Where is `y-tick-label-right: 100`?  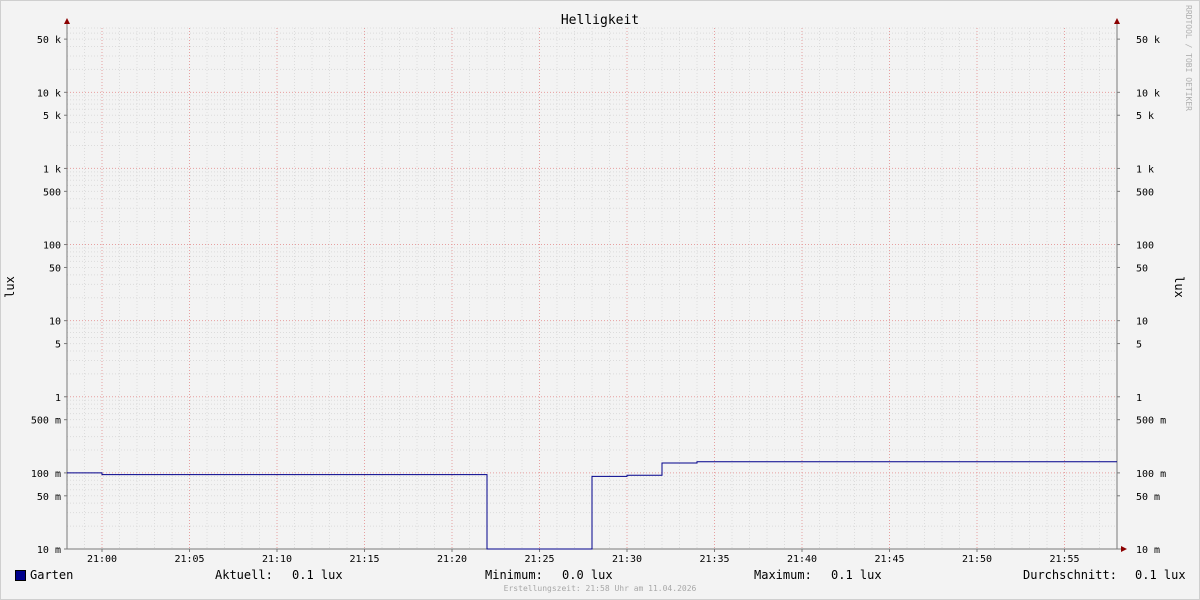
y-tick-label-right: 100 is located at coordinates (1145, 246).